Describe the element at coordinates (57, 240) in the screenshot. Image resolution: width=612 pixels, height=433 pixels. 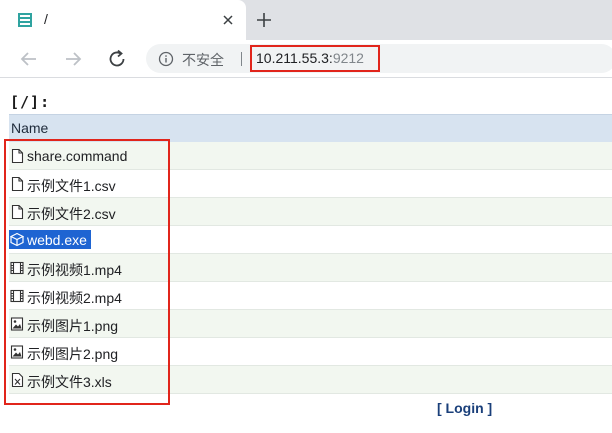
I see `file-link: webd.exe` at that location.